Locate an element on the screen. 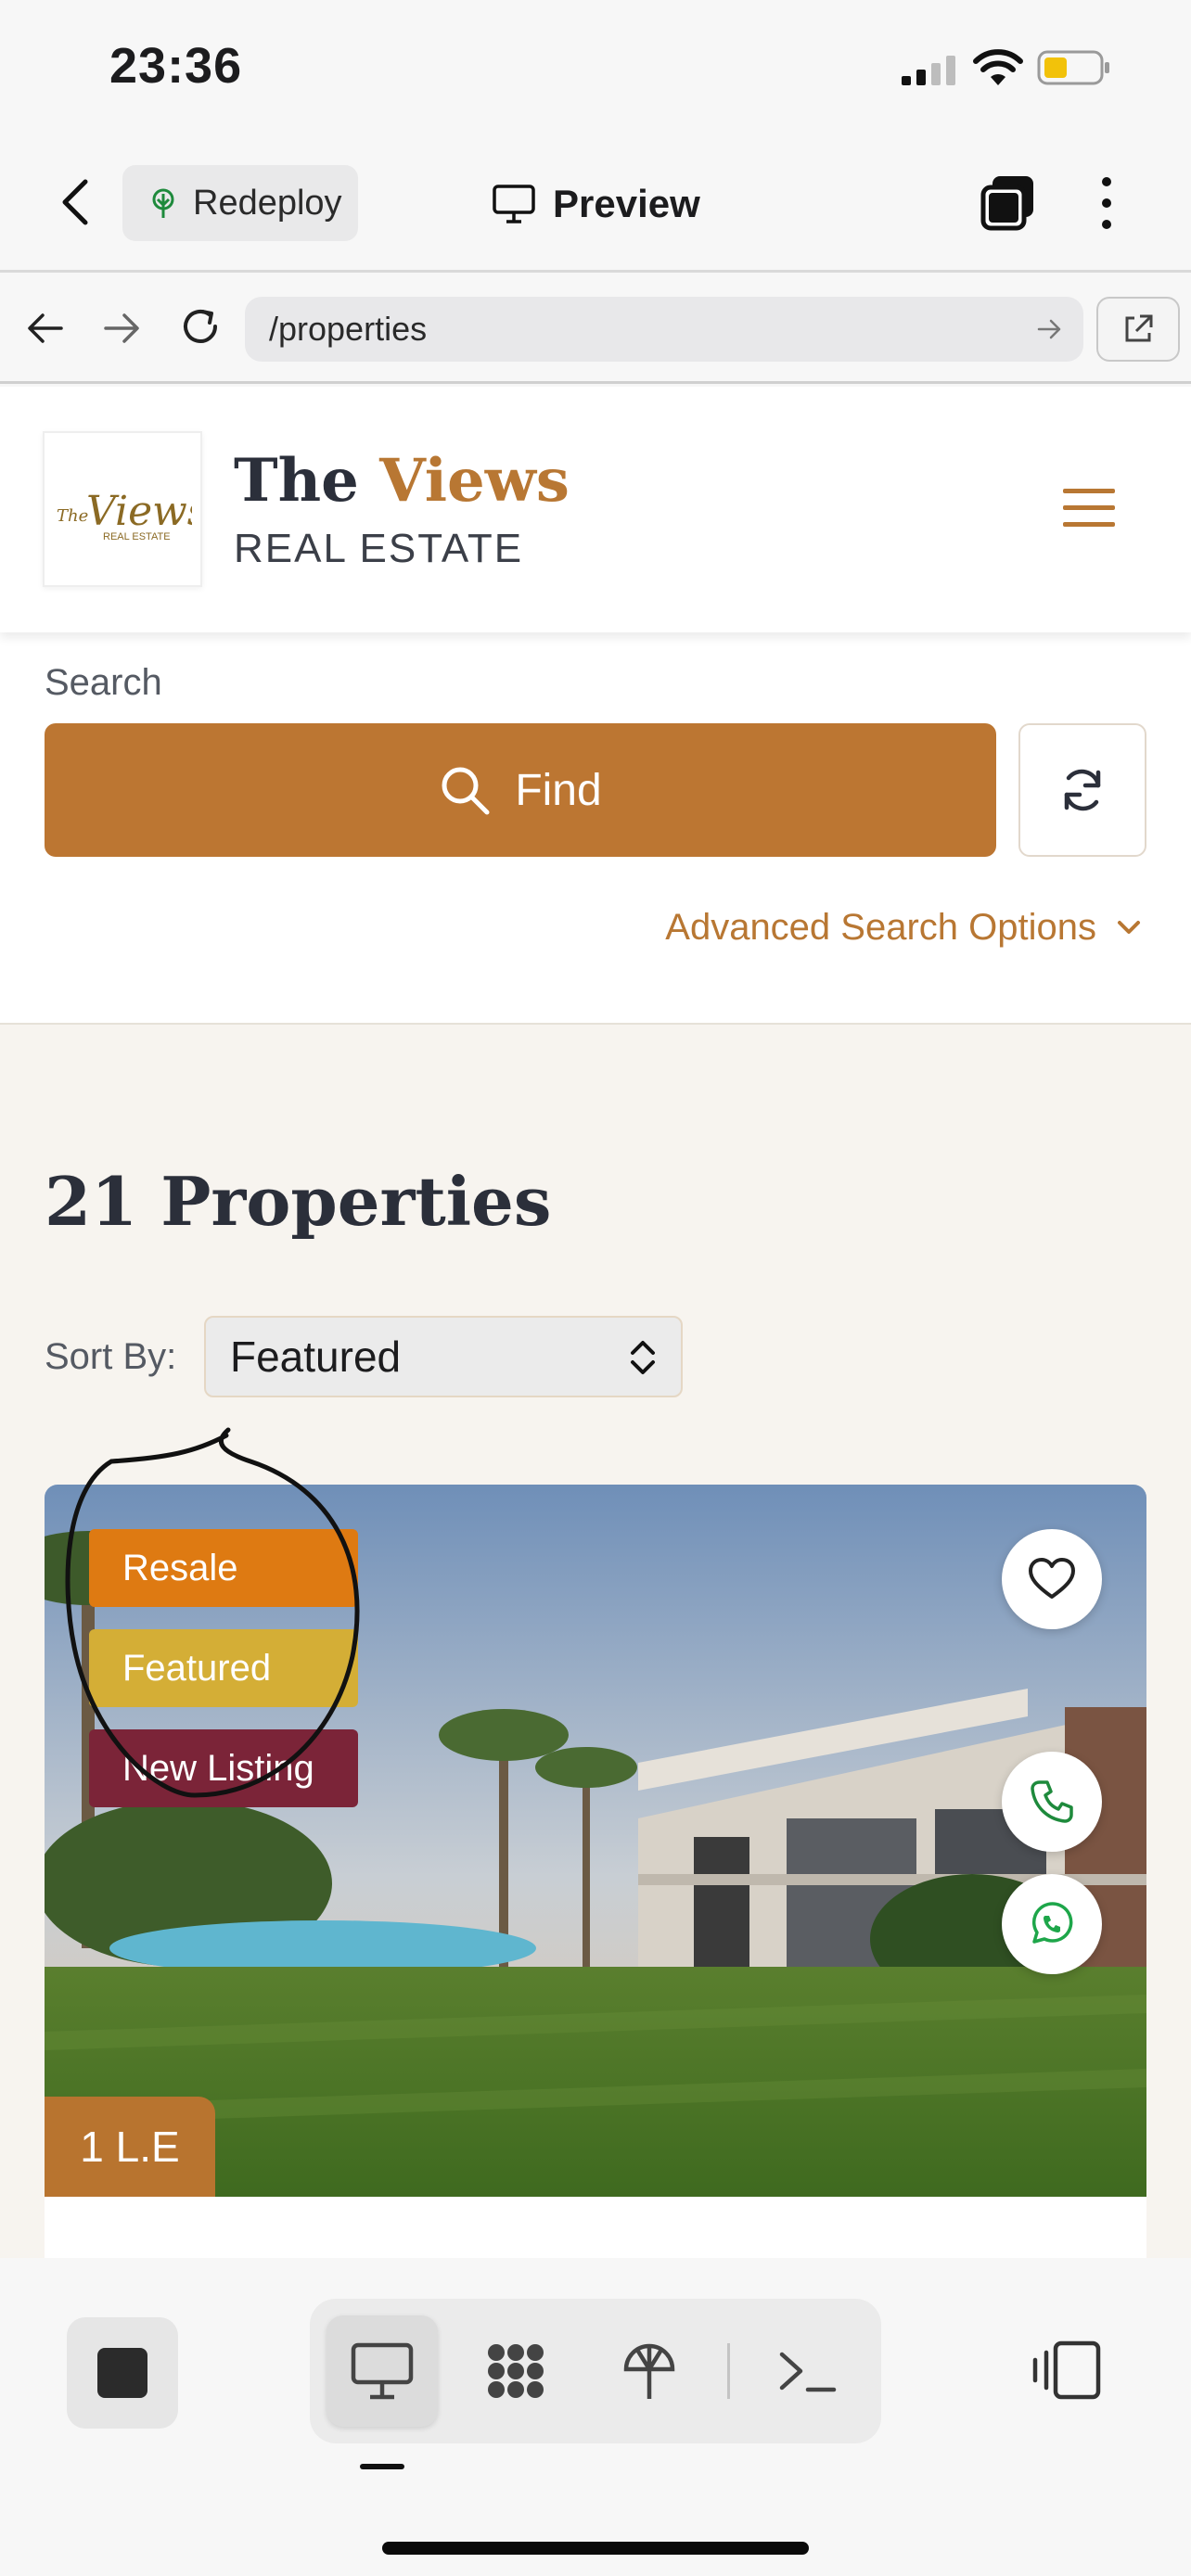 This screenshot has height=2576, width=1191. brand-accent: Views is located at coordinates (475, 481).